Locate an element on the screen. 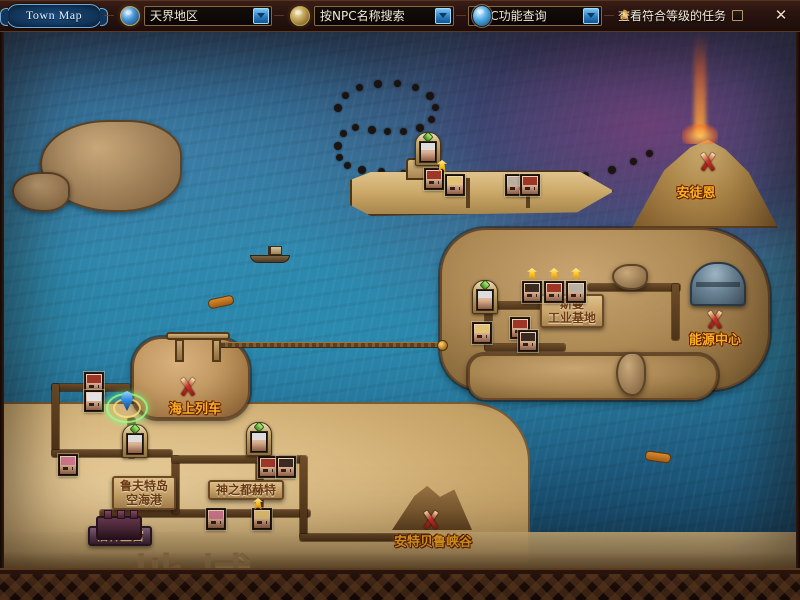  frame-left is located at coordinates (2, 300).